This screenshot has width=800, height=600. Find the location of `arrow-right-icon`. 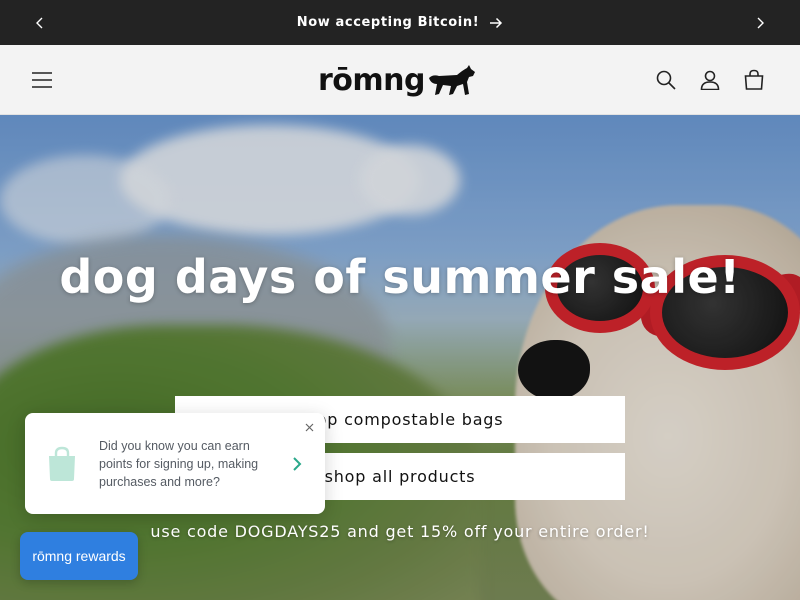

arrow-right-icon is located at coordinates (496, 22).